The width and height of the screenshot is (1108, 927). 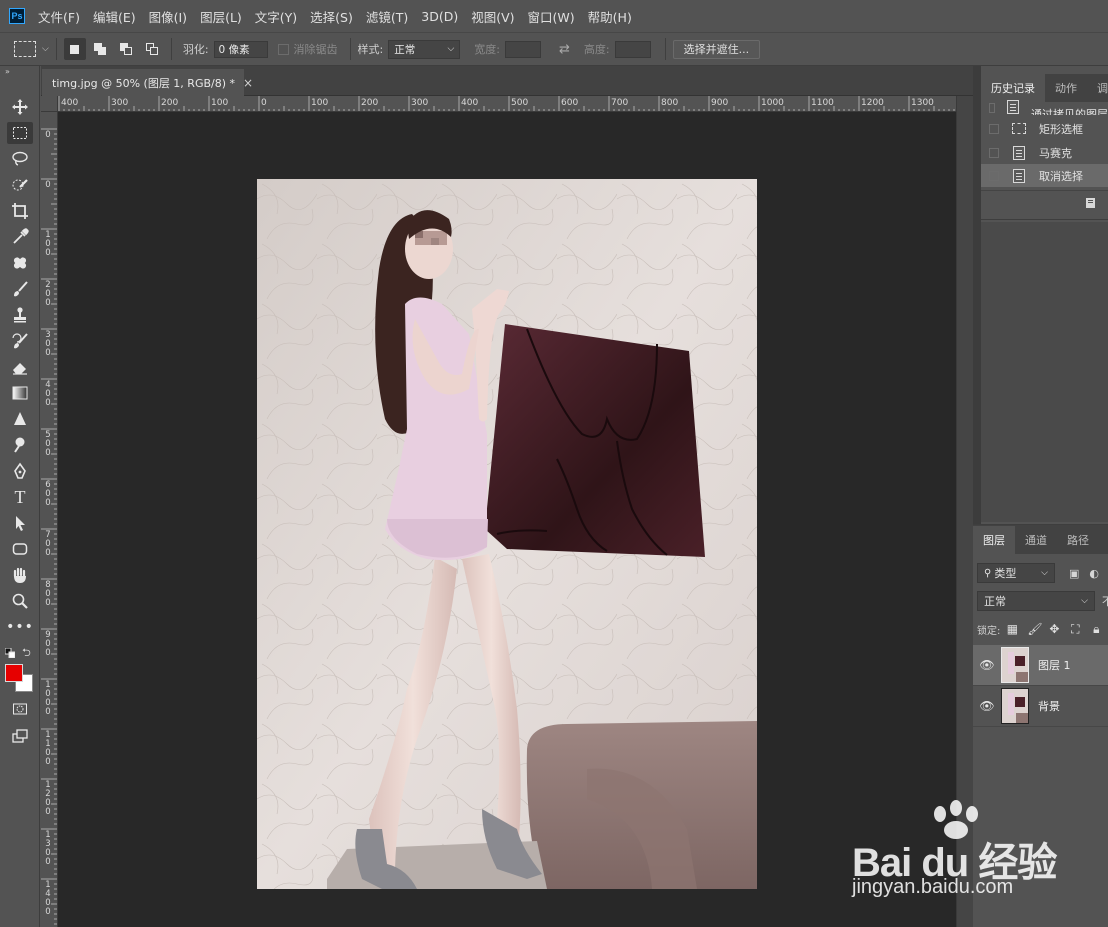 What do you see at coordinates (1094, 573) in the screenshot?
I see `filter-adjustment-layers-icon: ◐` at bounding box center [1094, 573].